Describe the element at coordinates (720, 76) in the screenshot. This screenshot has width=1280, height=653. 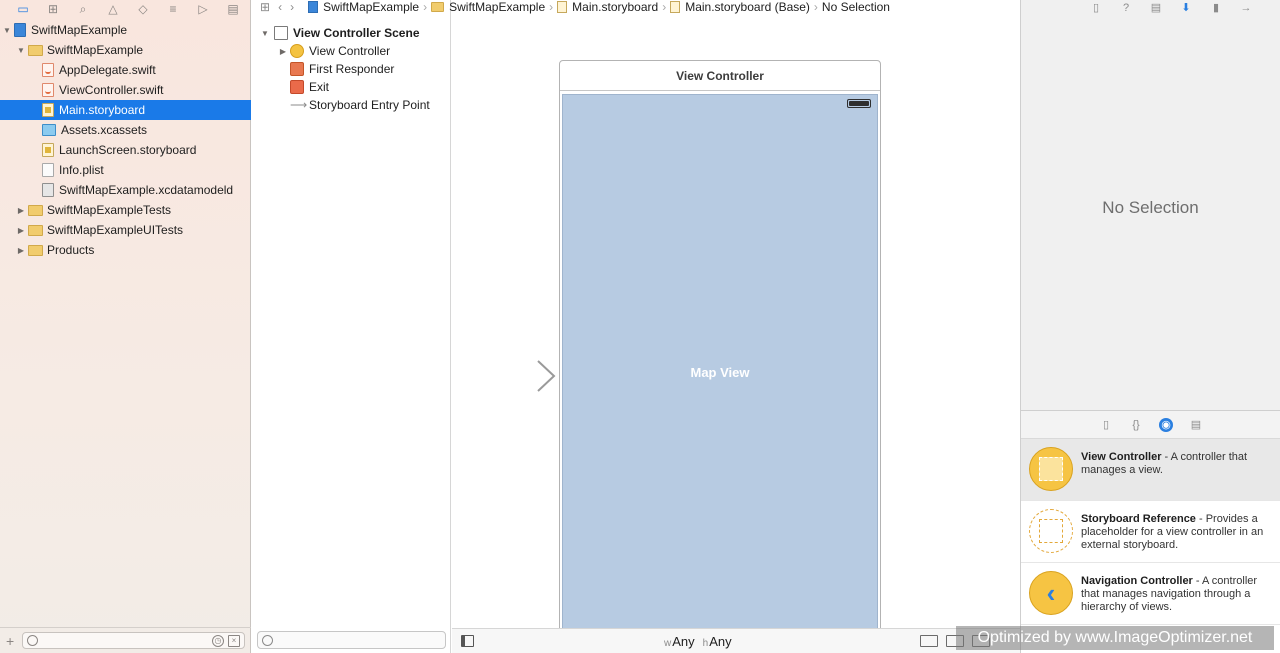
I see `scene-title-bar: View Controller` at that location.